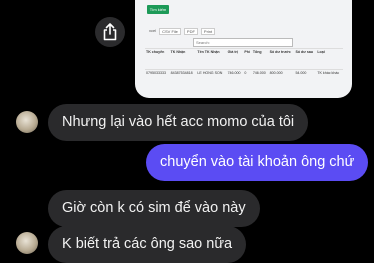  Describe the element at coordinates (329, 77) in the screenshot. I see `table-cell: TK khác khác` at that location.